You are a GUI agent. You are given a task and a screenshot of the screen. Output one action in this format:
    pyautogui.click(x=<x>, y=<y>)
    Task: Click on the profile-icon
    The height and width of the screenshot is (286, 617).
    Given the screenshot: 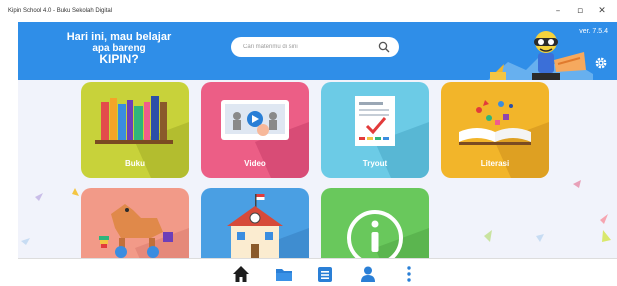 What is the action you would take?
    pyautogui.click(x=368, y=274)
    